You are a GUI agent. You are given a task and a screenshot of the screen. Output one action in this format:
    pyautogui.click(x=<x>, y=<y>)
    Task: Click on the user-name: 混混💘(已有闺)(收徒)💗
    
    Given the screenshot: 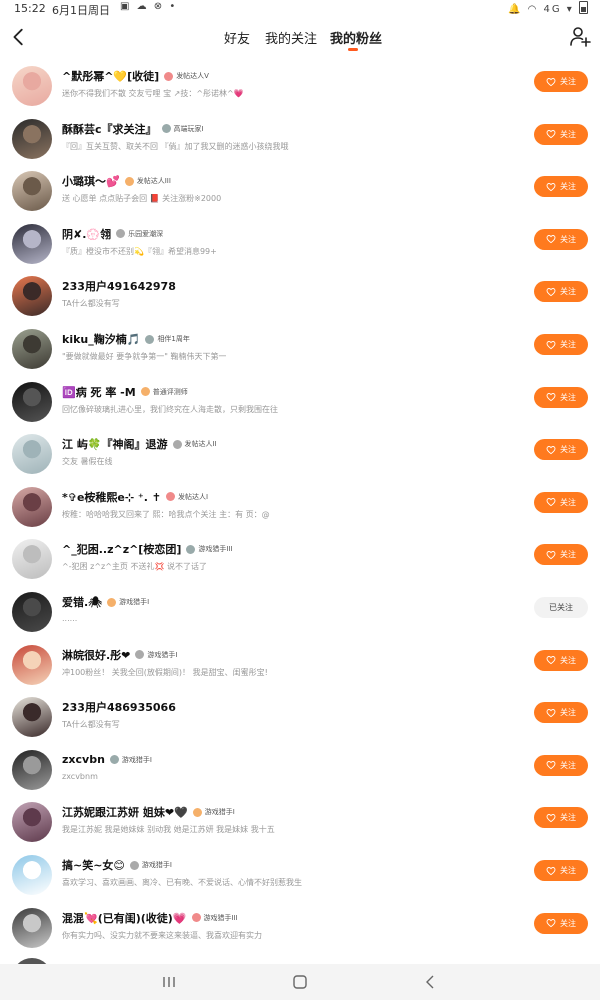 What is the action you would take?
    pyautogui.click(x=124, y=918)
    